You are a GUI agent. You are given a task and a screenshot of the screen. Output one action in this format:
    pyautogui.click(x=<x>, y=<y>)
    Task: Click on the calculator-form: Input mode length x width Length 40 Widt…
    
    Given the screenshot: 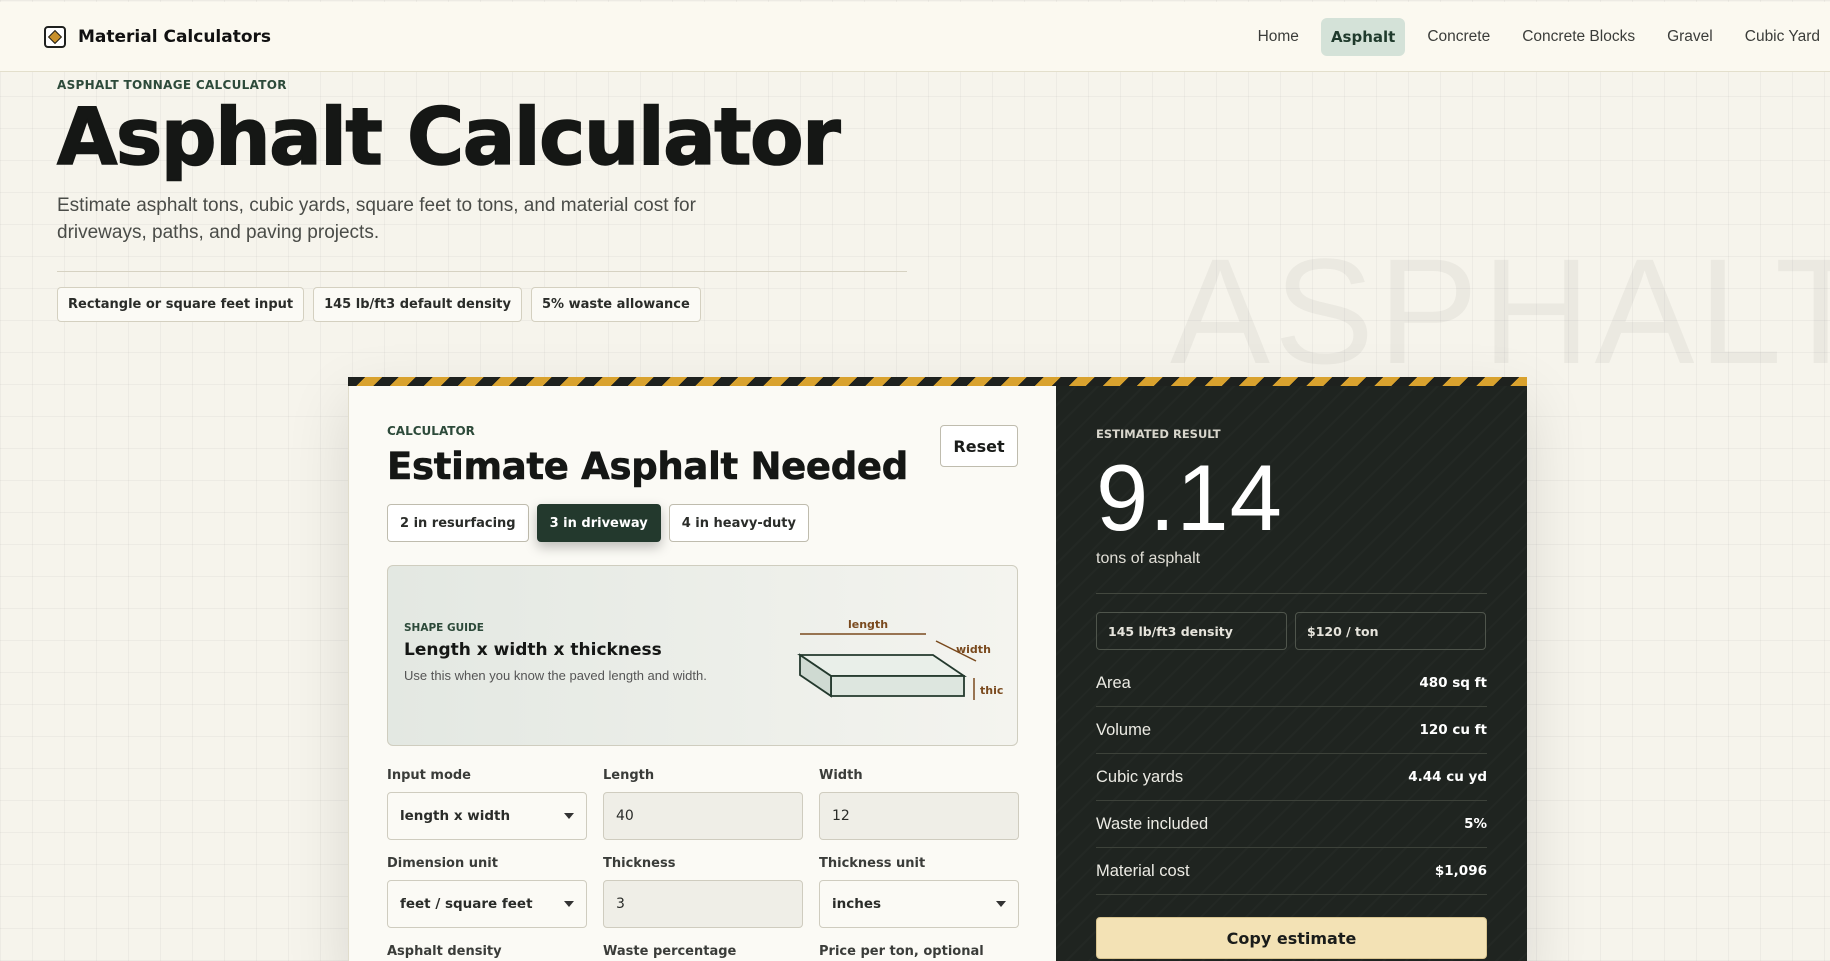 What is the action you would take?
    pyautogui.click(x=703, y=863)
    